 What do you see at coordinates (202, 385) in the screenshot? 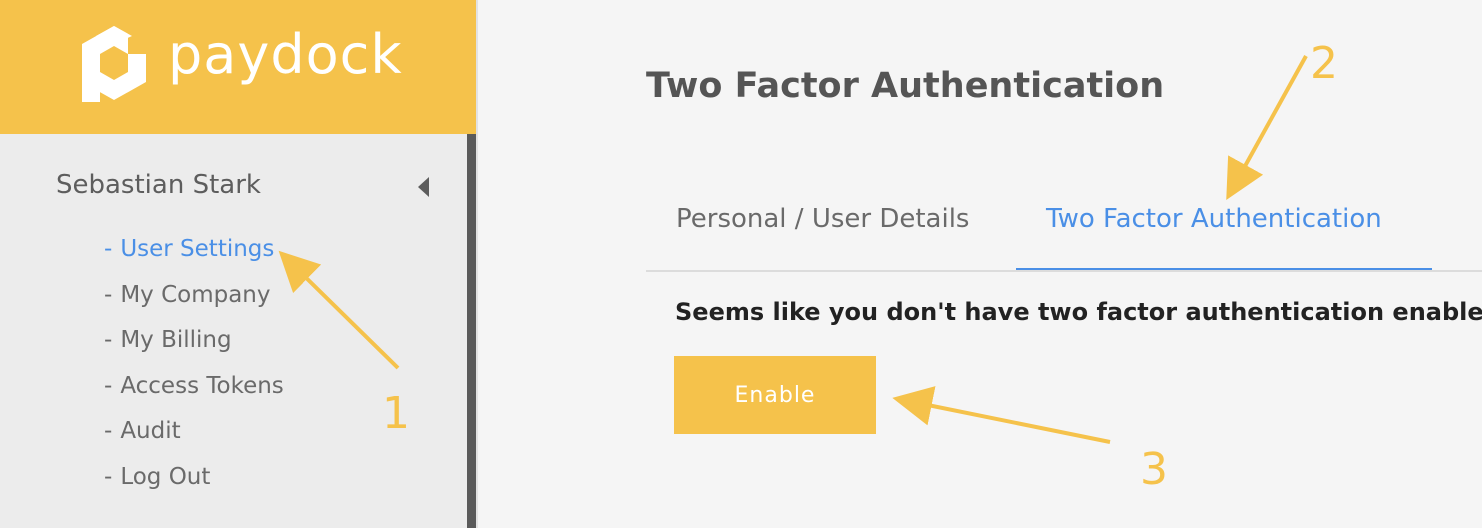
I see `sidebar-item-label: Access Tokens` at bounding box center [202, 385].